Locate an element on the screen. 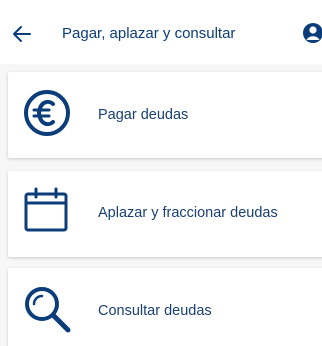  user-icon is located at coordinates (312, 33).